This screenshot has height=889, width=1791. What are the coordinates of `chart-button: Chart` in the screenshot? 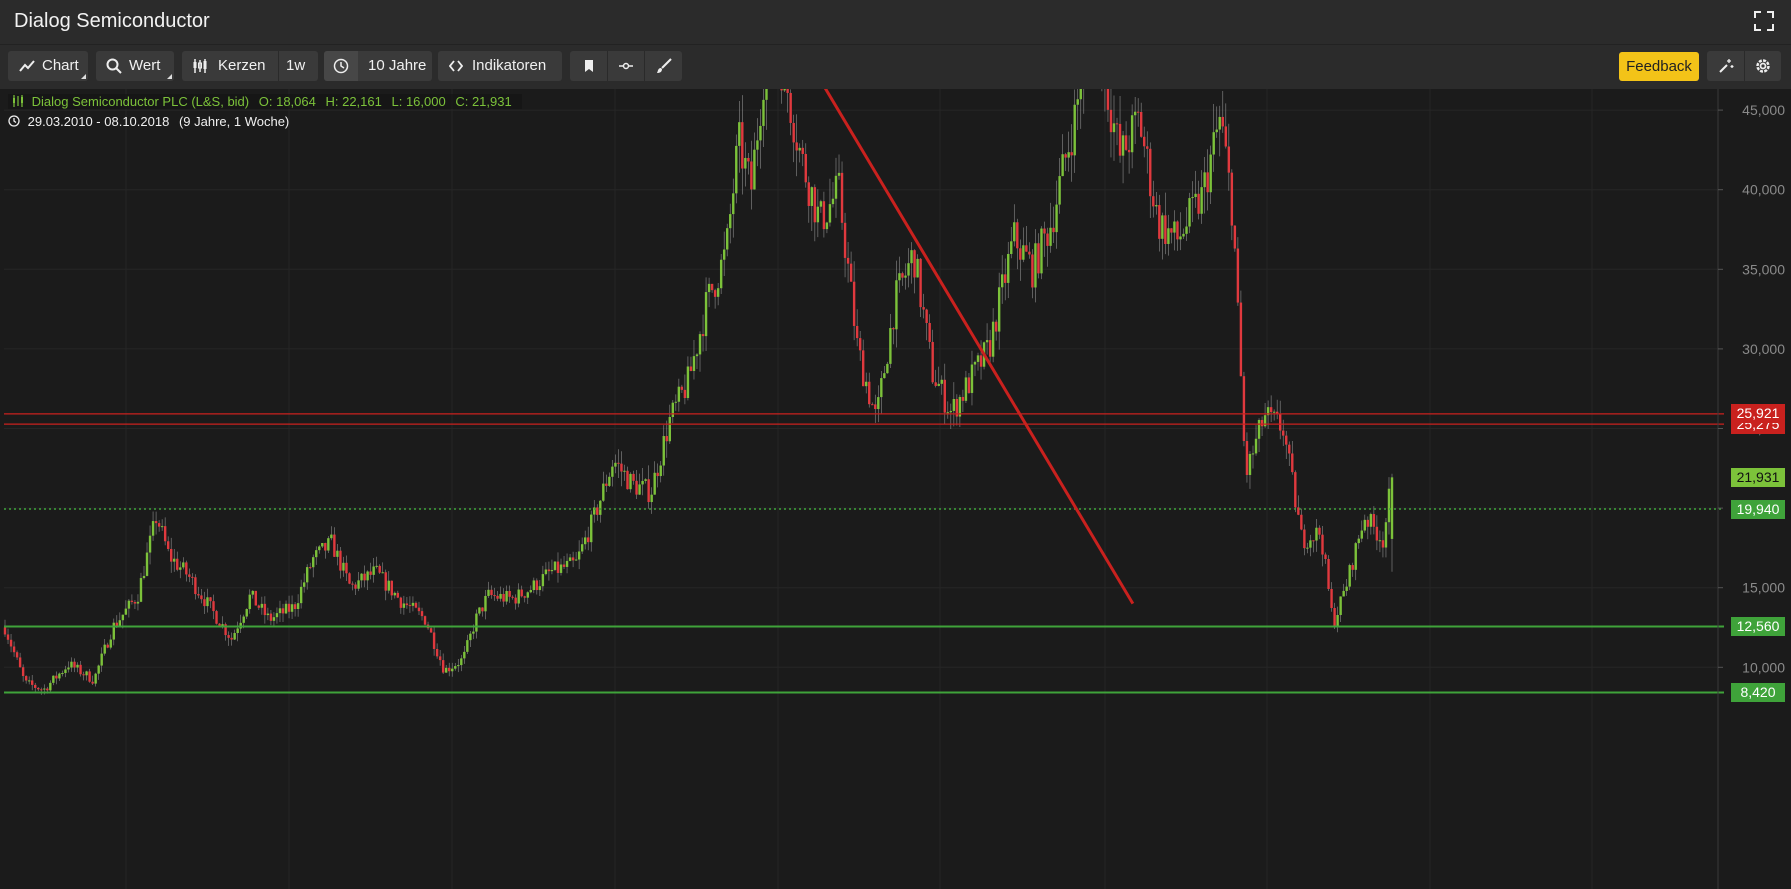 It's located at (48, 66).